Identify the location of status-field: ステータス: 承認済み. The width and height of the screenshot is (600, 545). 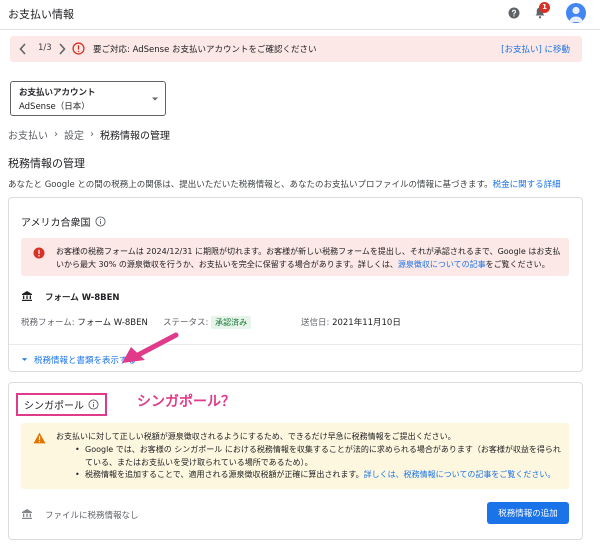
(207, 322).